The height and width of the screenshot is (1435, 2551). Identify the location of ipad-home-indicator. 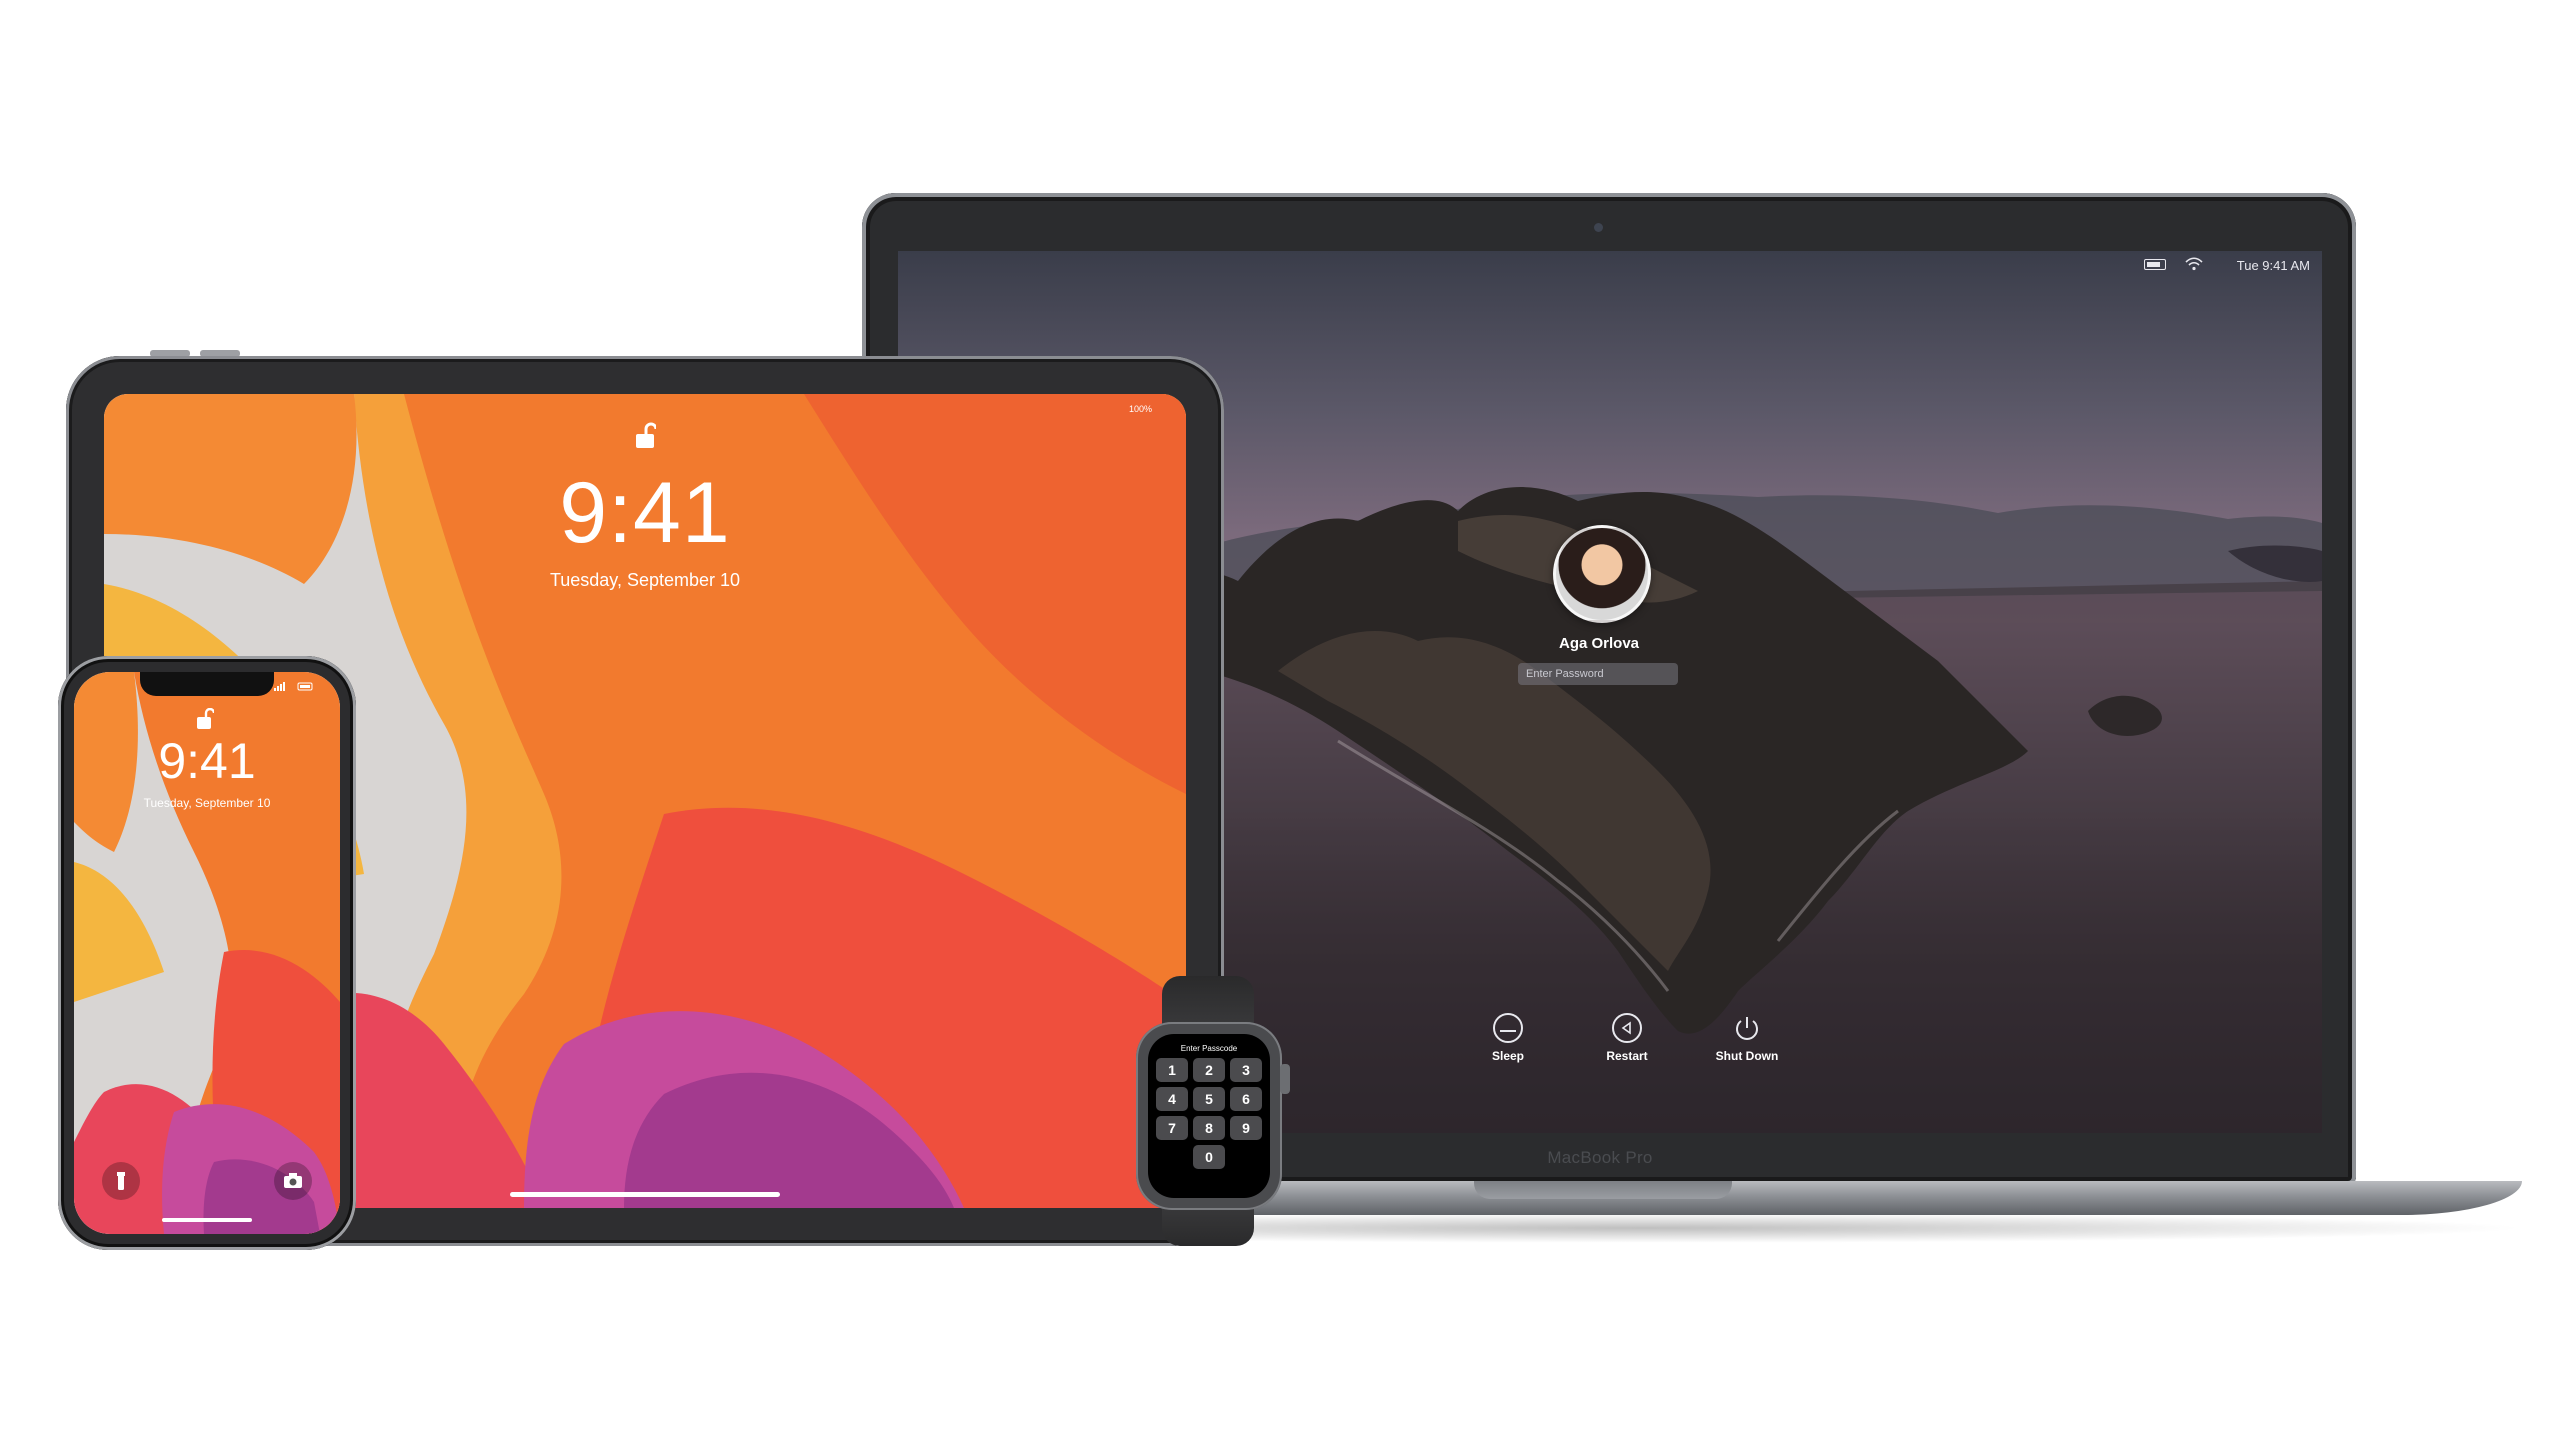
(645, 1194).